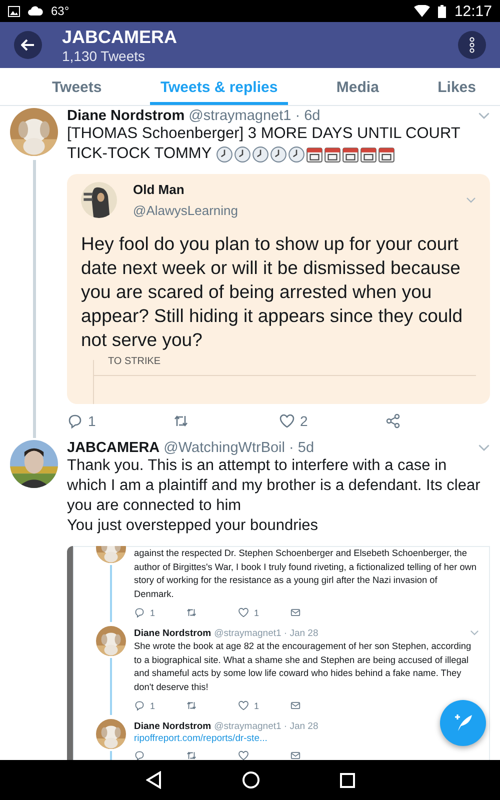 The width and height of the screenshot is (500, 800). What do you see at coordinates (273, 495) in the screenshot?
I see `tweet-text: Thank you. This is an attempt to interfere with a case in which I am a plaintiff and my brother is a defendant. Its clear you are connected to him You just overstepped your boundries` at bounding box center [273, 495].